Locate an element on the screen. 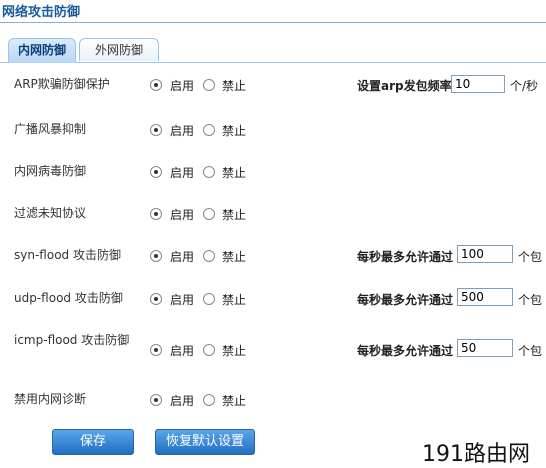 This screenshot has height=468, width=546. tab-lan-defense: 内网防御 is located at coordinates (42, 50).